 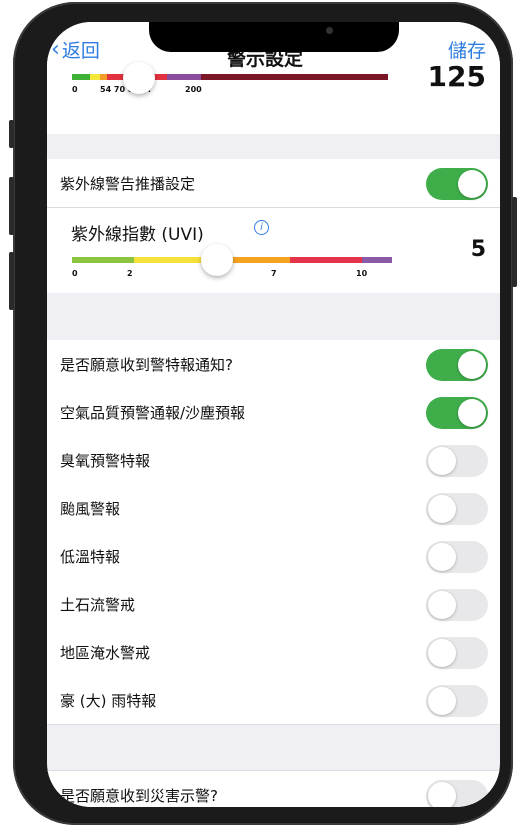 I want to click on back-label: 返回, so click(x=80, y=51).